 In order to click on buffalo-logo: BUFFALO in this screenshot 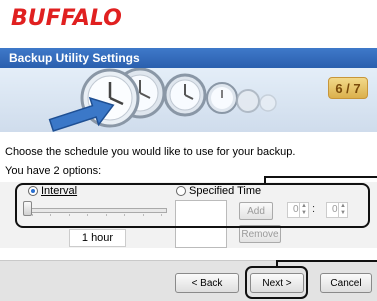, I will do `click(66, 18)`.